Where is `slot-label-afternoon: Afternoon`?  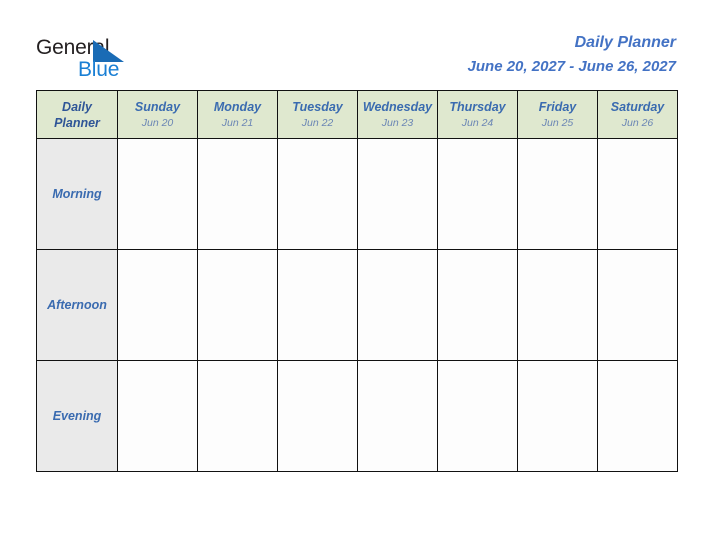
slot-label-afternoon: Afternoon is located at coordinates (77, 305).